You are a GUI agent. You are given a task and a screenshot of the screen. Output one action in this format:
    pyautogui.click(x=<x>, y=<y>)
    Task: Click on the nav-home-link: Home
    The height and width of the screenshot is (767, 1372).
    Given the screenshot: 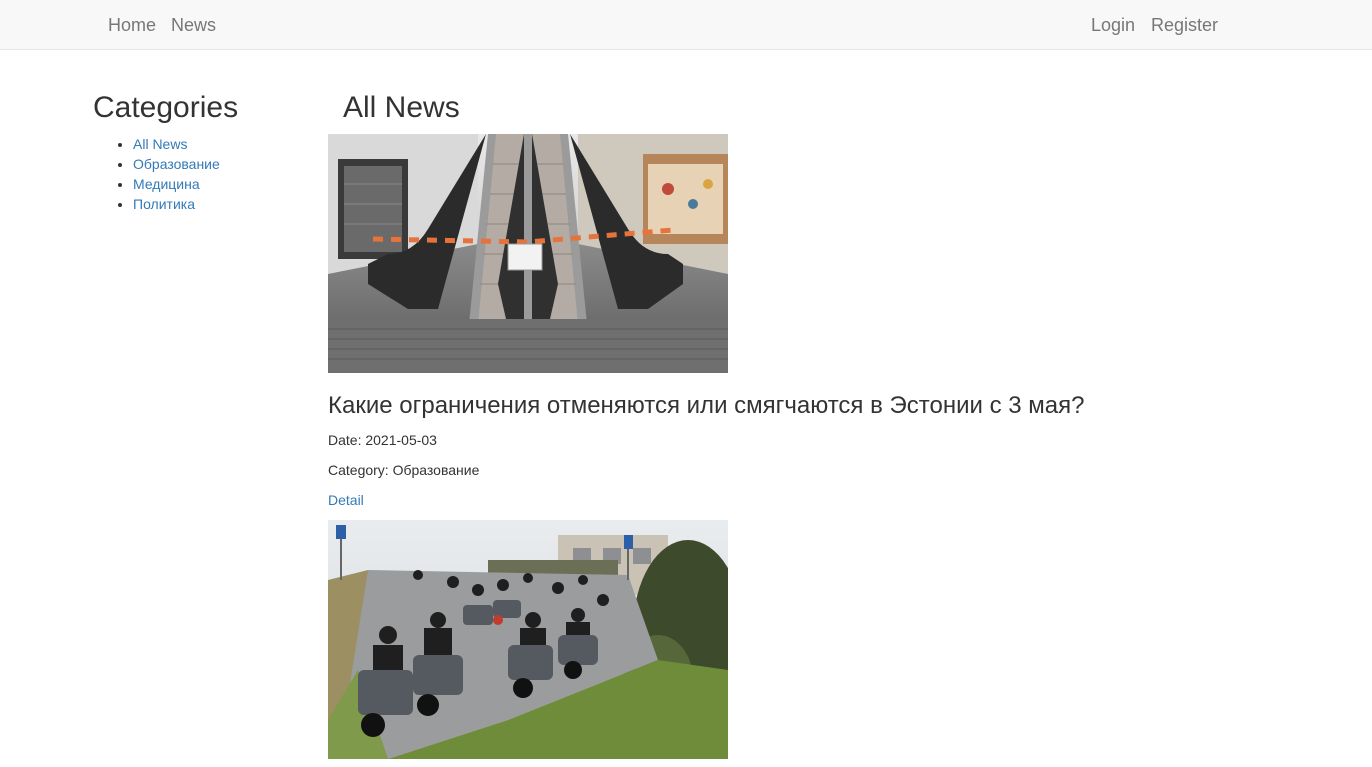 What is the action you would take?
    pyautogui.click(x=132, y=25)
    